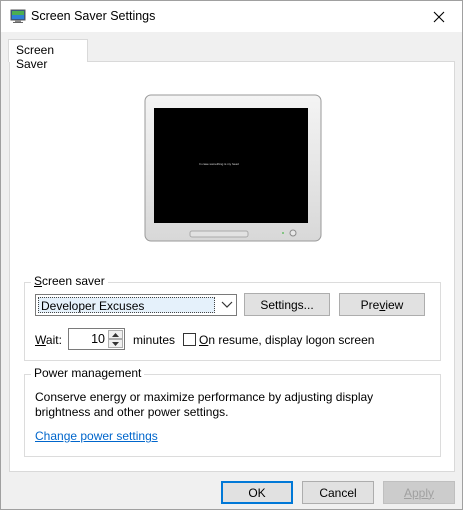  I want to click on display-settings-icon, so click(18, 16).